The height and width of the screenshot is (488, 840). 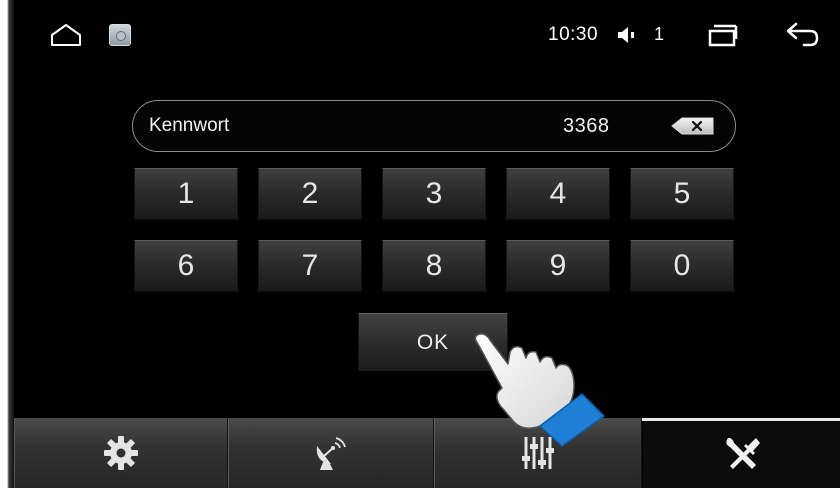 I want to click on key-5: 5, so click(x=682, y=194).